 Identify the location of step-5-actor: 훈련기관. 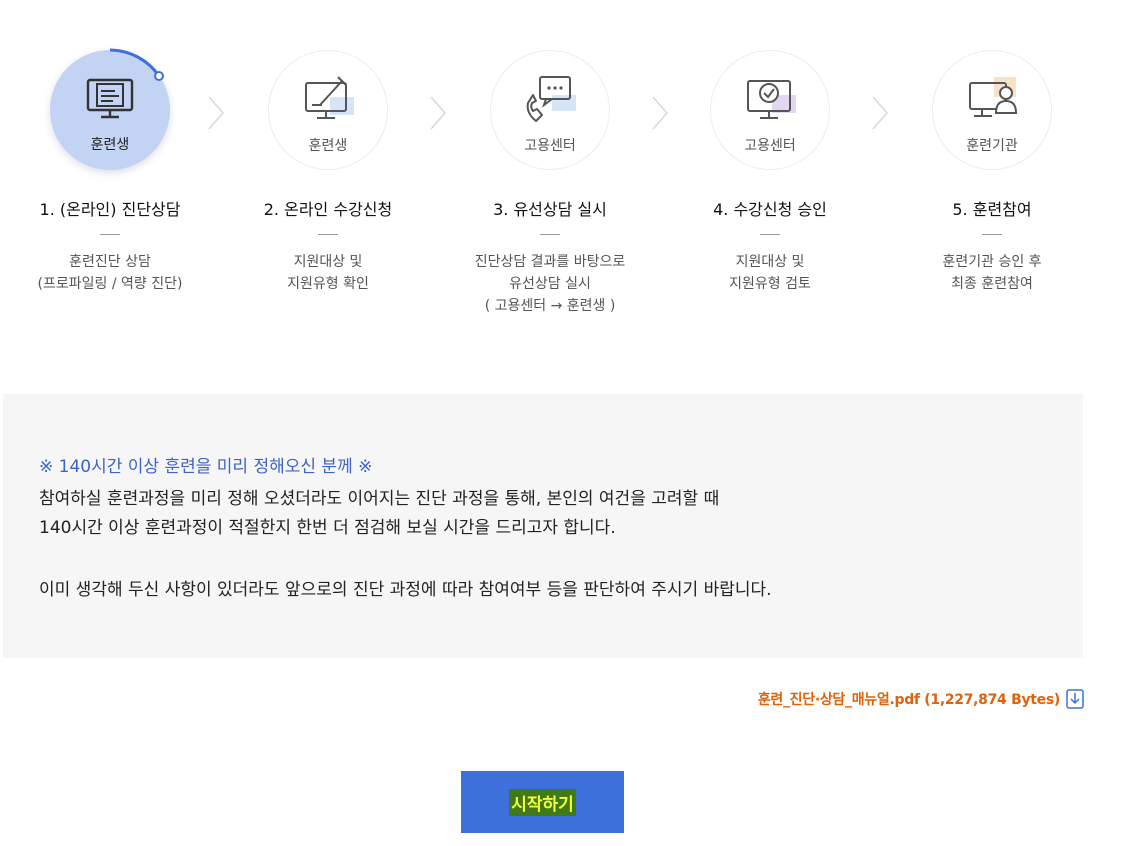
(992, 146).